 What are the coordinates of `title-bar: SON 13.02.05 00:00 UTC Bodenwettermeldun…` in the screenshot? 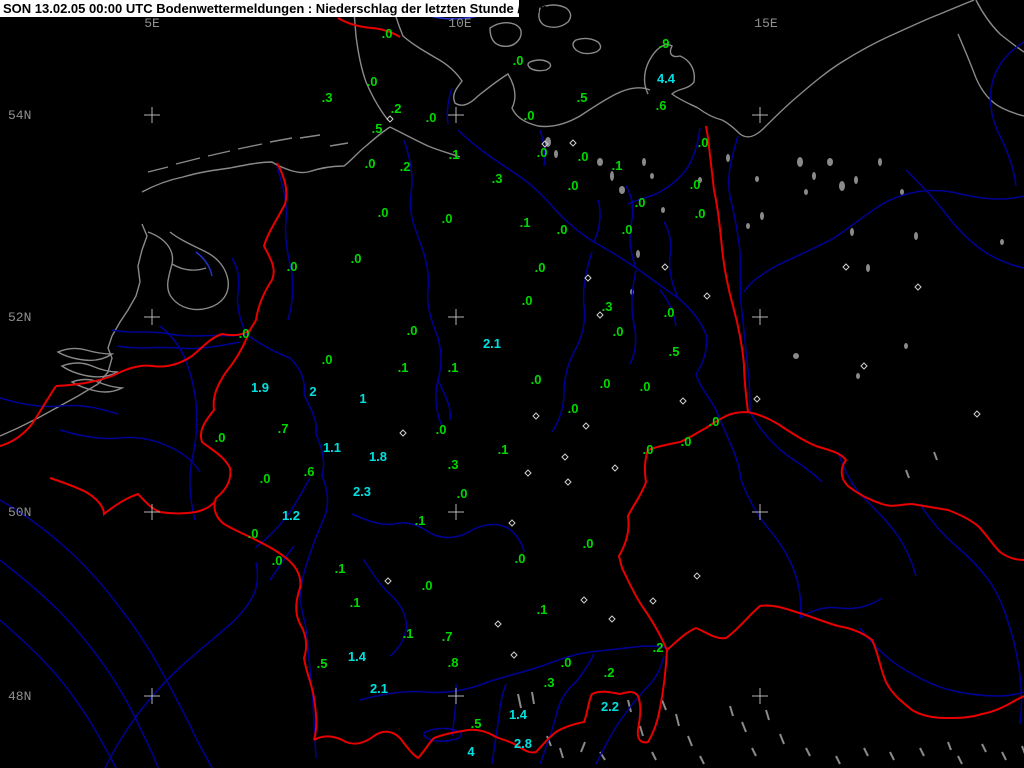 It's located at (274, 8).